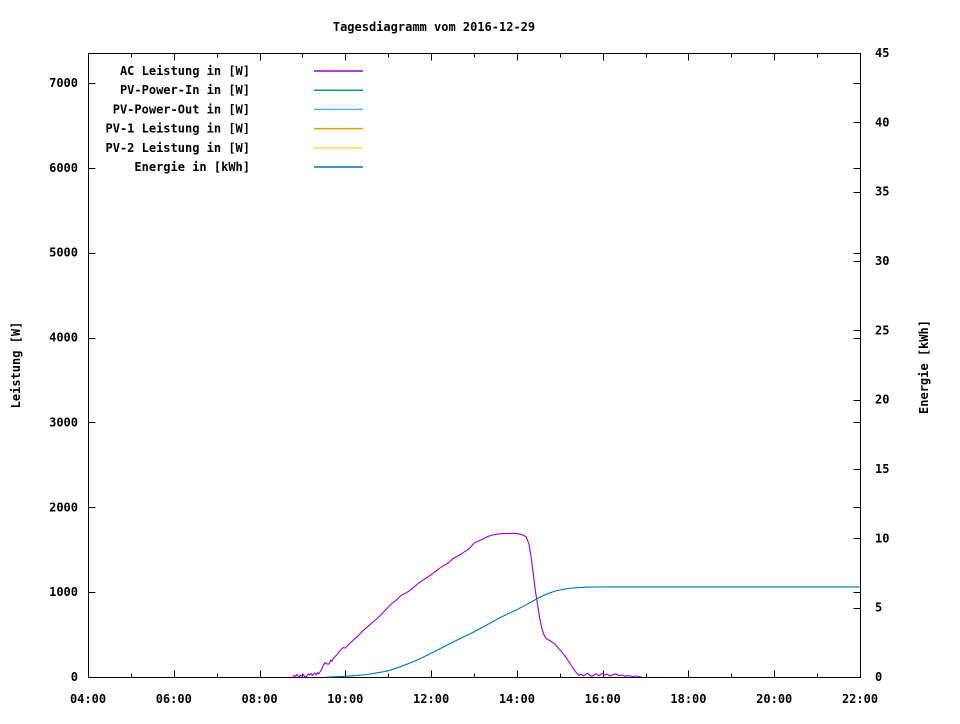 This screenshot has width=960, height=724. I want to click on legend-label: PV-Power-Out in [W], so click(181, 109).